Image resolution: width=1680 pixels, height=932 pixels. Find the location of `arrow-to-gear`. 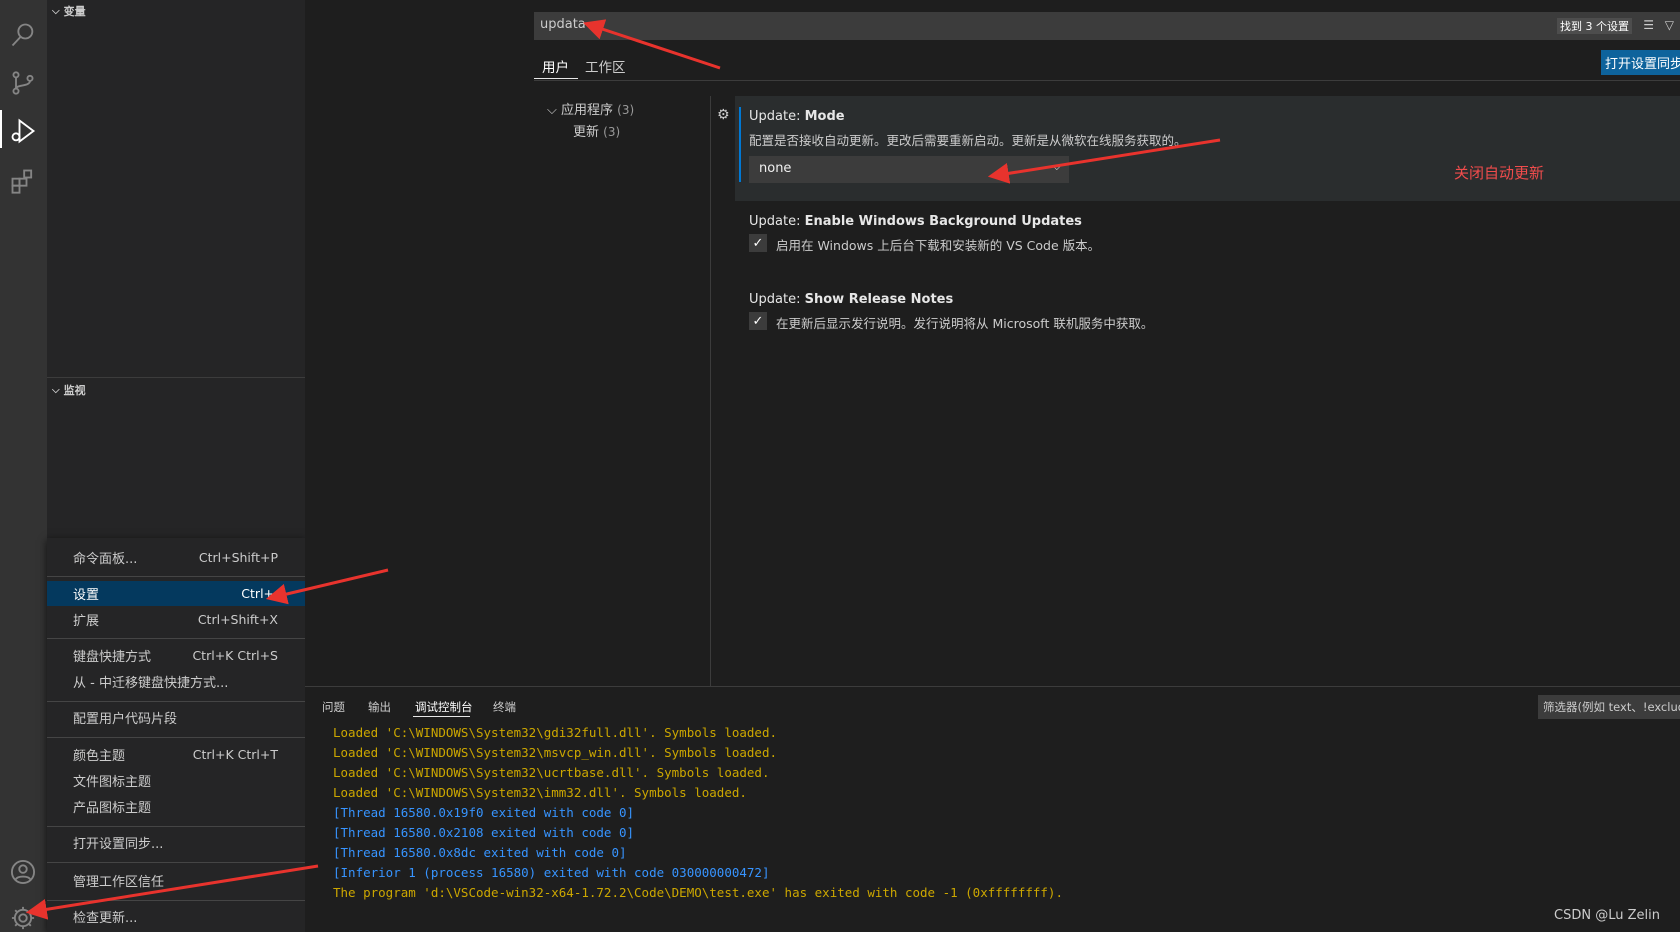

arrow-to-gear is located at coordinates (172, 892).